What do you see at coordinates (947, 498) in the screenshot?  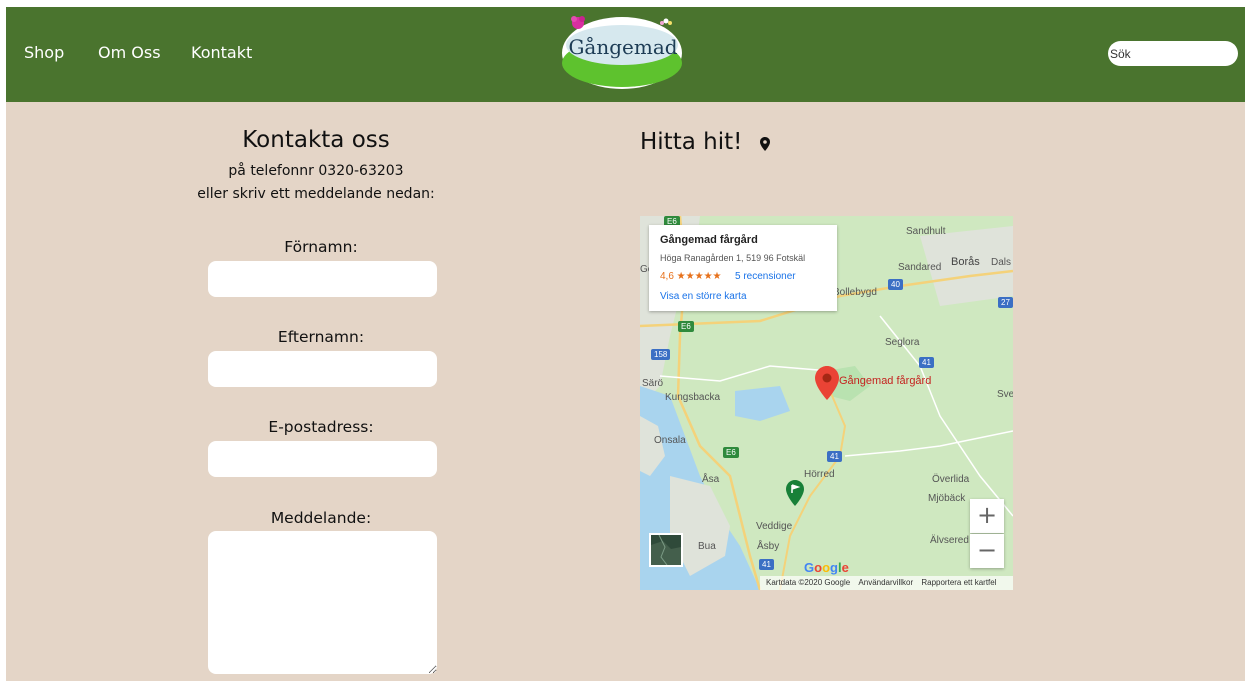 I see `place-label: Mjöbäck` at bounding box center [947, 498].